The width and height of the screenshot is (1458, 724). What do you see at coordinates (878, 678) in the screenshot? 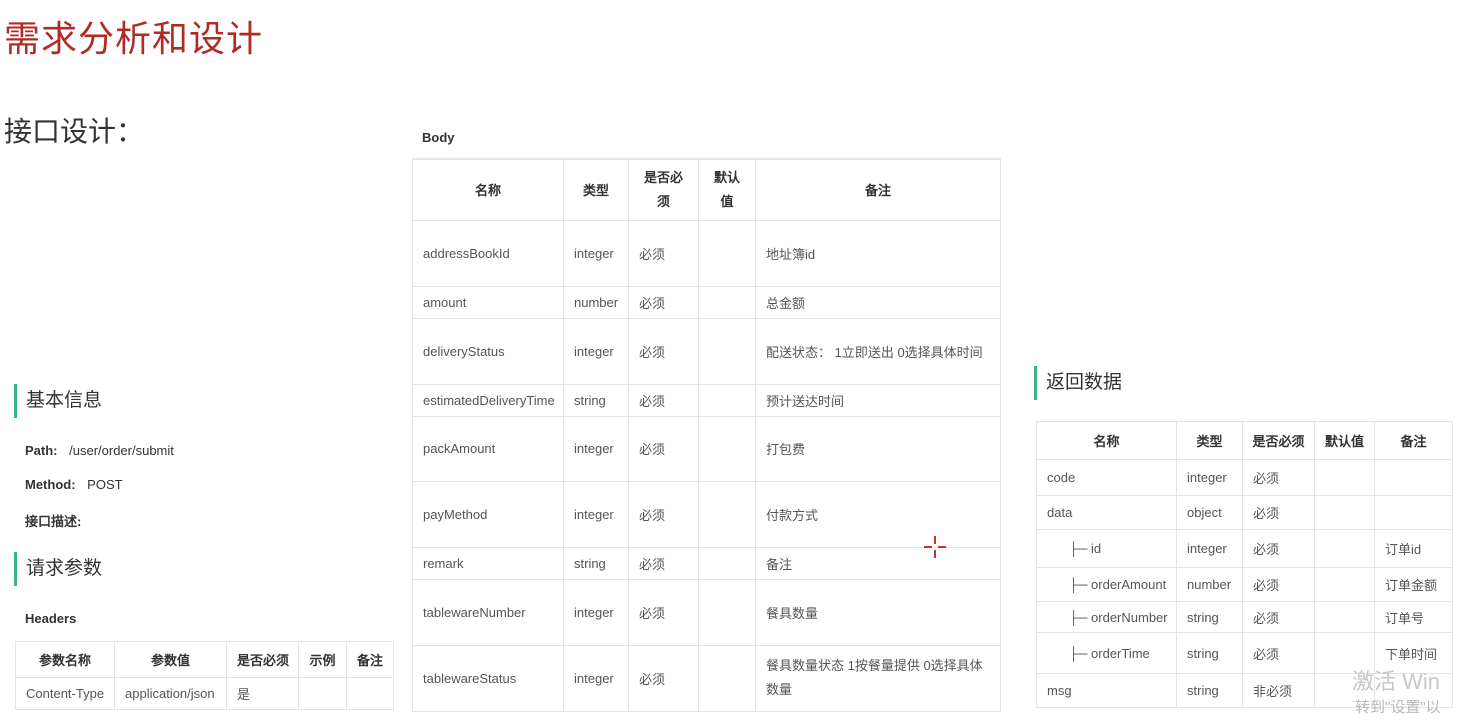
I see `cell: 餐具数量状态 1按餐量提供 0选择具体数量` at bounding box center [878, 678].